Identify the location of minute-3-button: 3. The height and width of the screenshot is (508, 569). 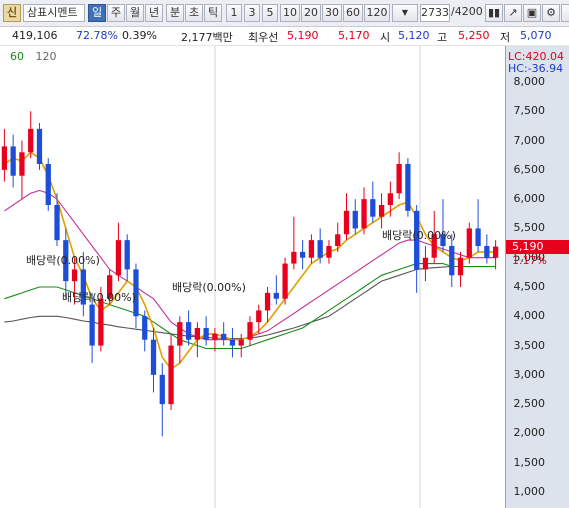
(252, 13).